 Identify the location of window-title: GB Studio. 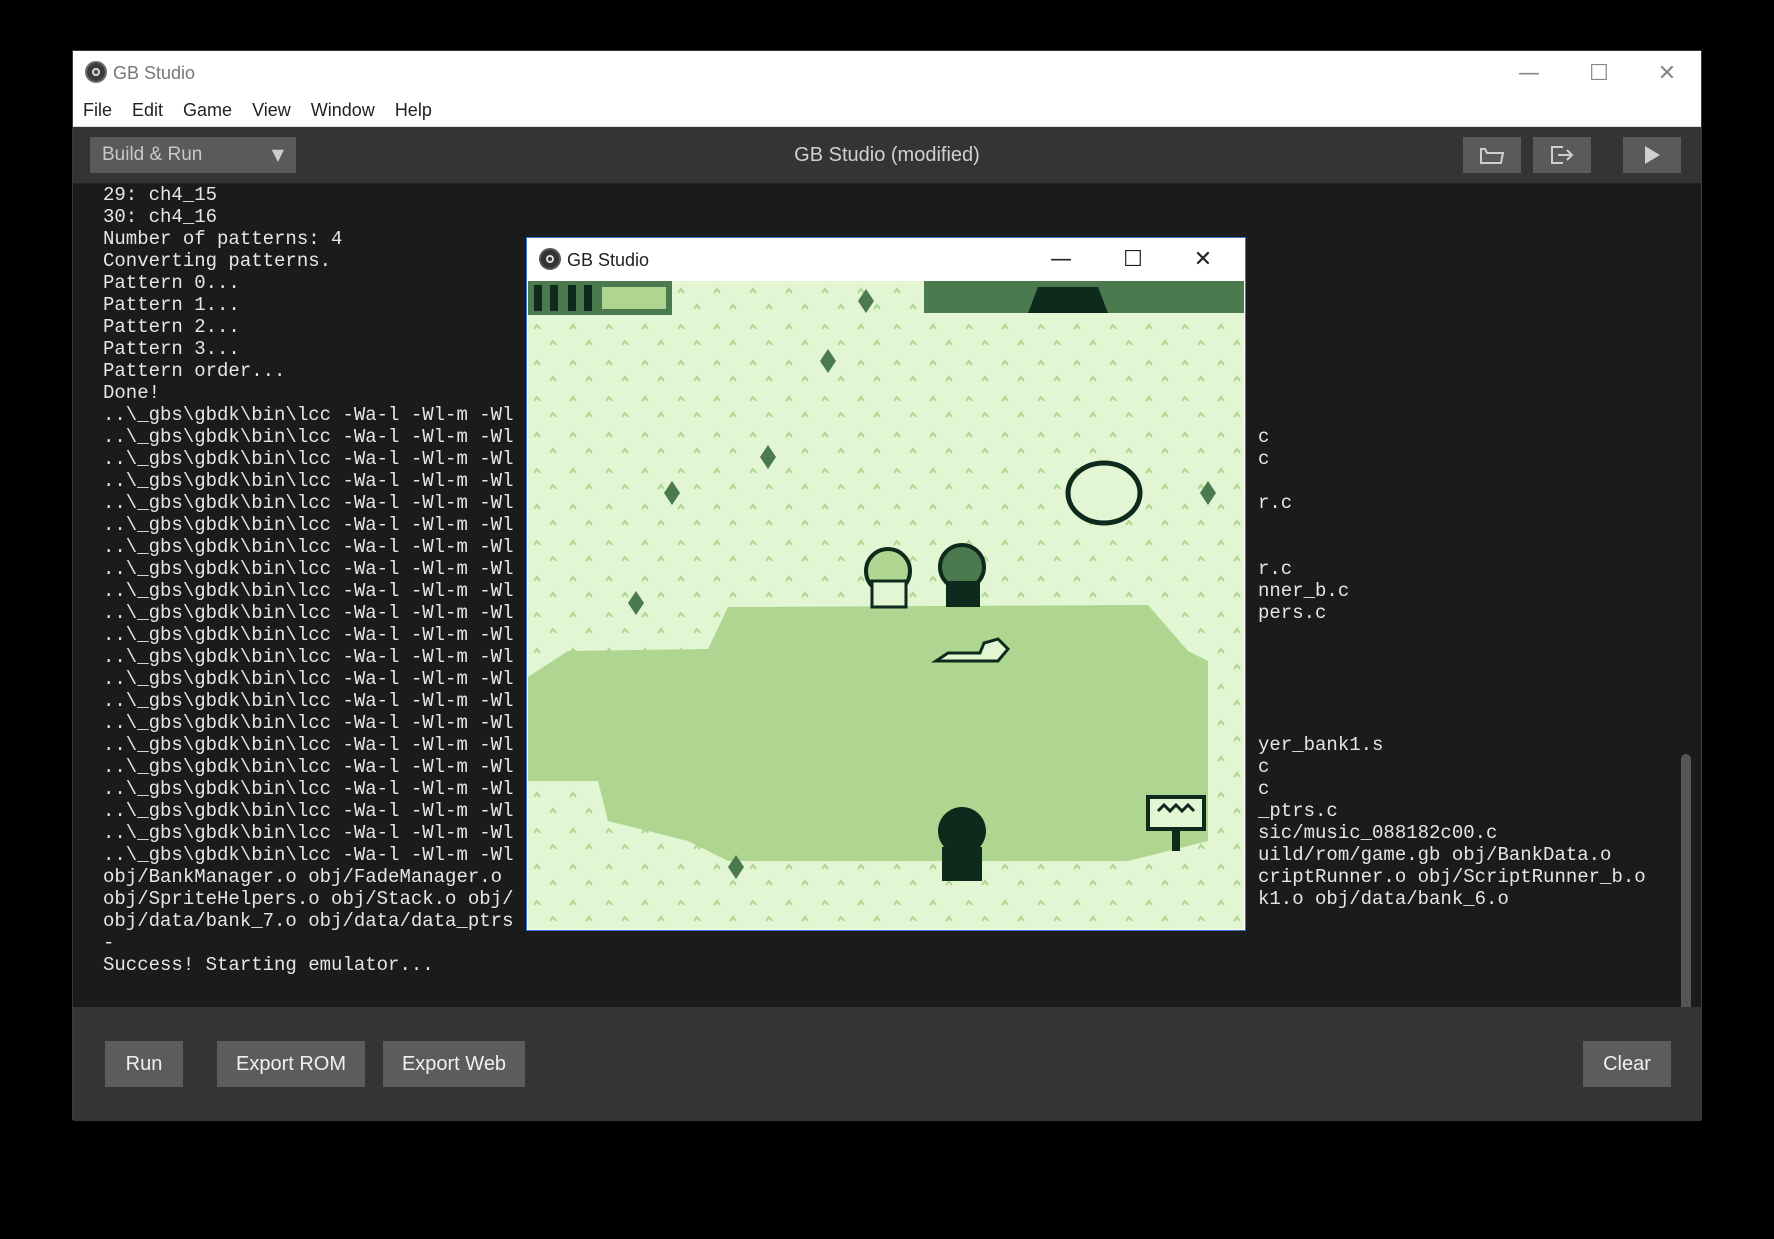
(154, 73).